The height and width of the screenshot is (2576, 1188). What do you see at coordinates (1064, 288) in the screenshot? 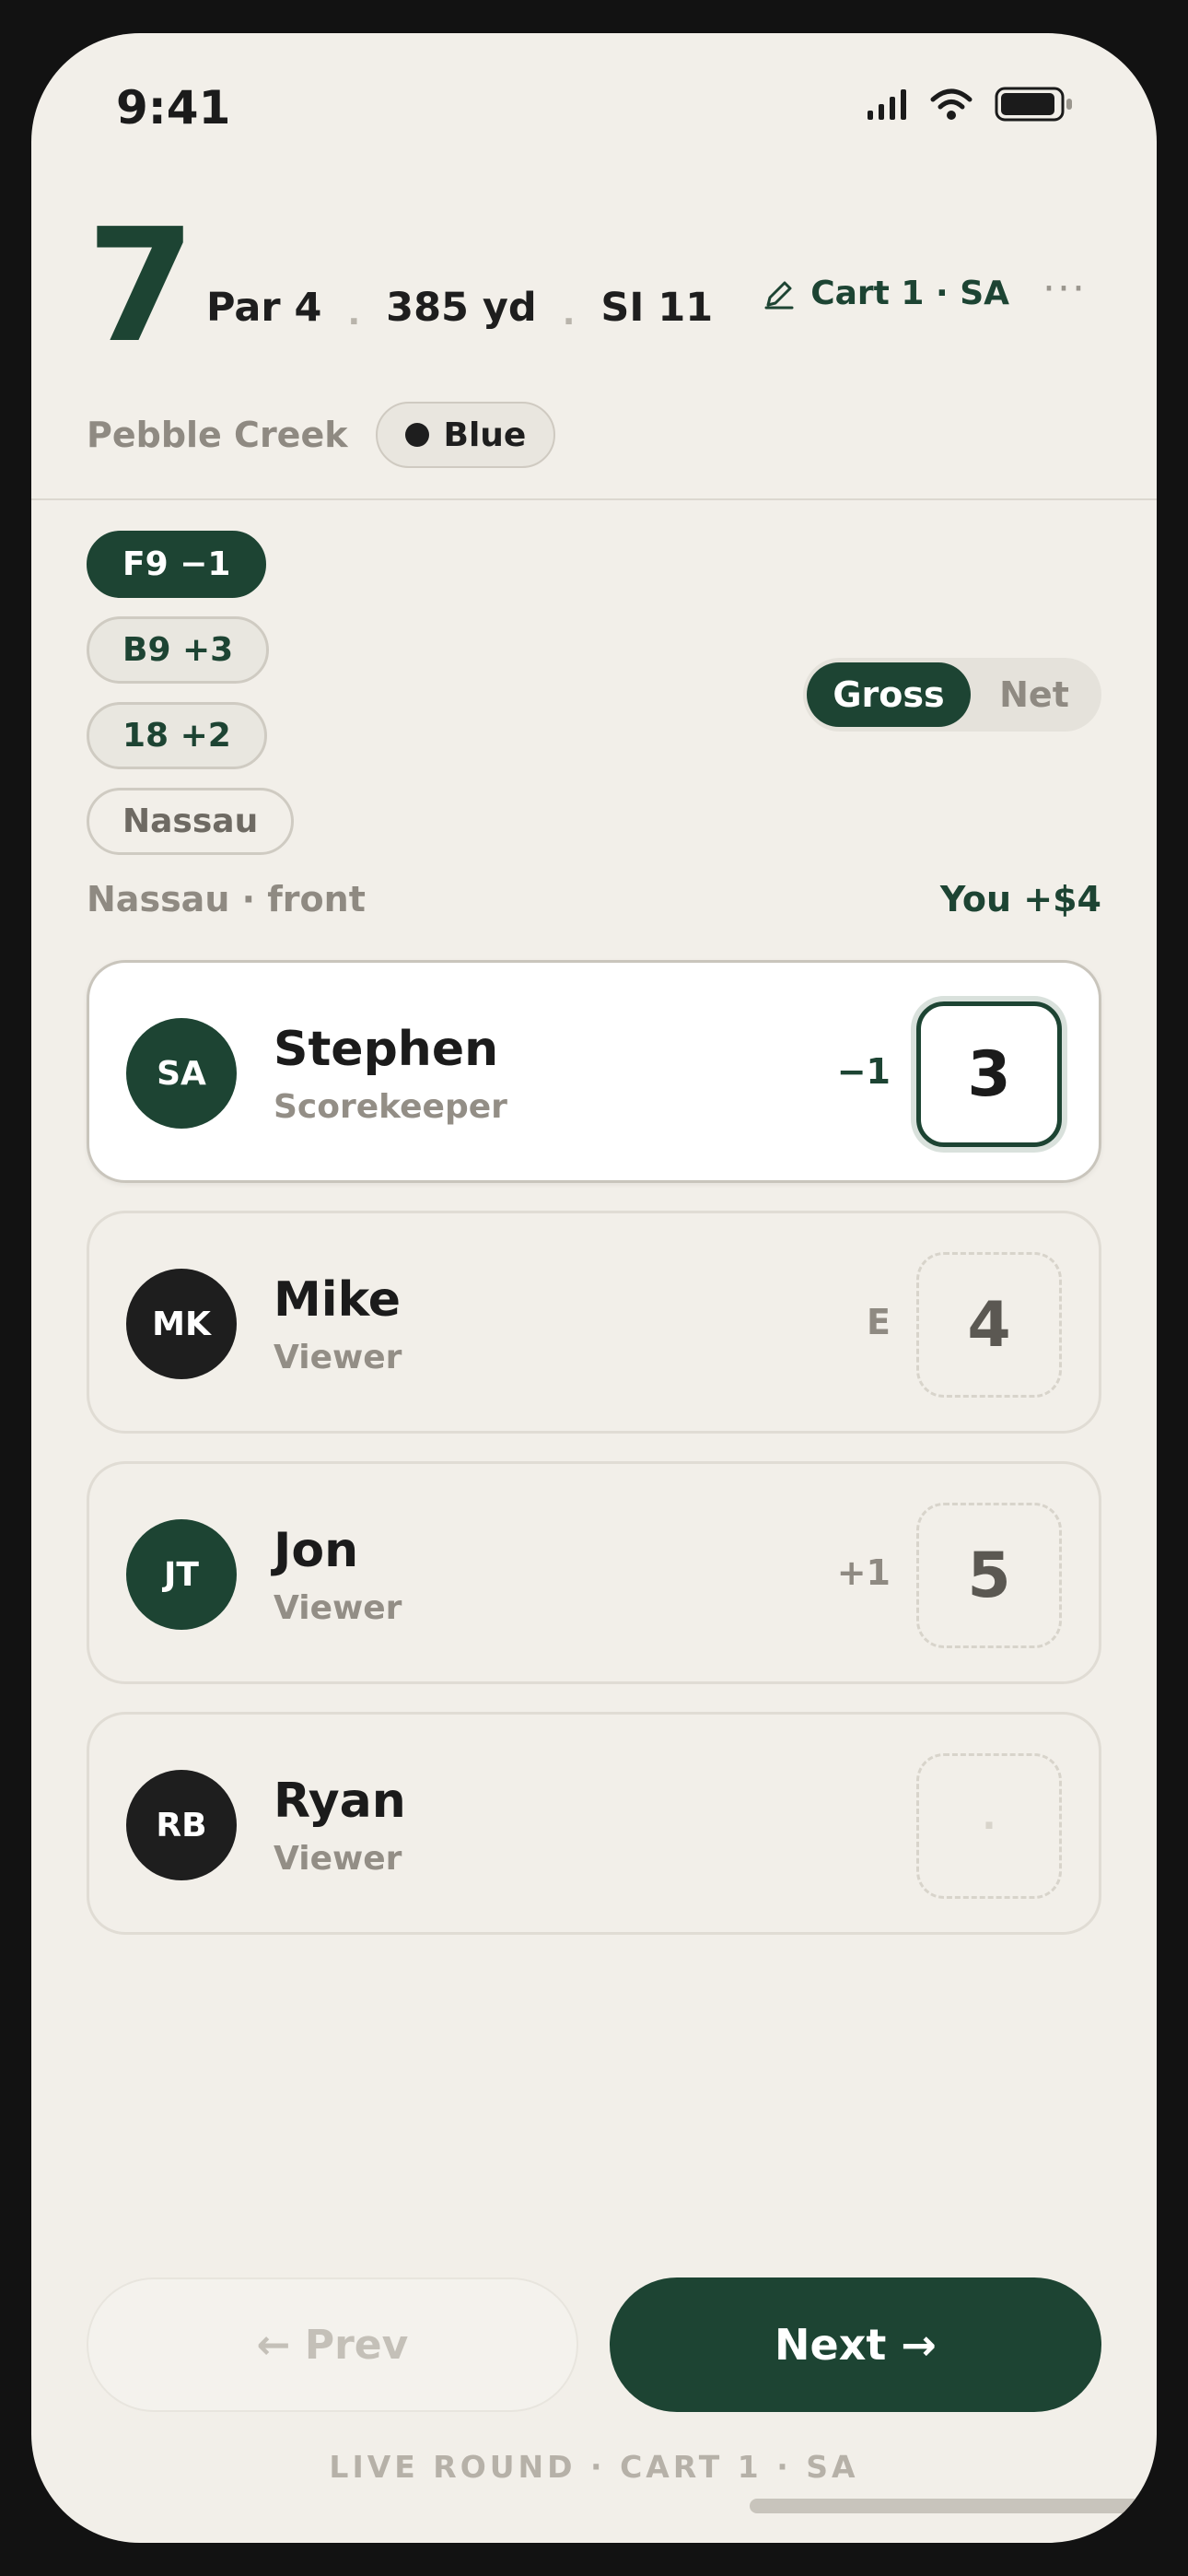
I see `more-options-icon: ···` at bounding box center [1064, 288].